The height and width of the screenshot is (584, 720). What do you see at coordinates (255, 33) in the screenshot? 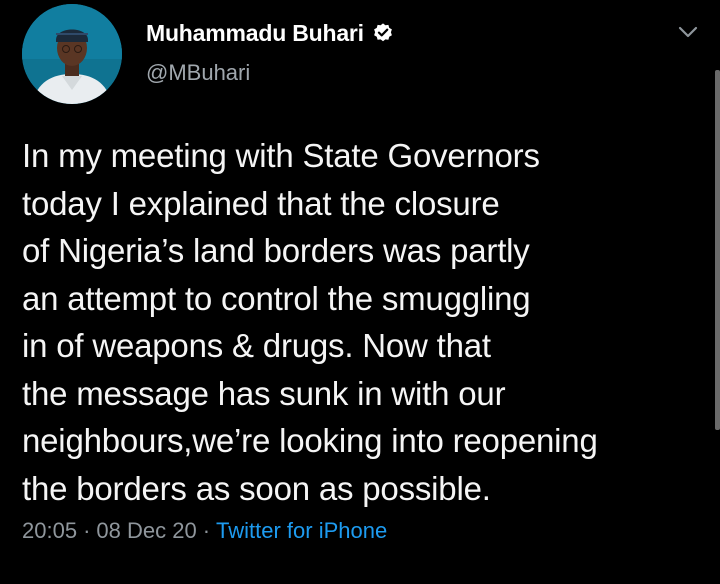
I see `author-display-name: Muhammadu Buhari` at bounding box center [255, 33].